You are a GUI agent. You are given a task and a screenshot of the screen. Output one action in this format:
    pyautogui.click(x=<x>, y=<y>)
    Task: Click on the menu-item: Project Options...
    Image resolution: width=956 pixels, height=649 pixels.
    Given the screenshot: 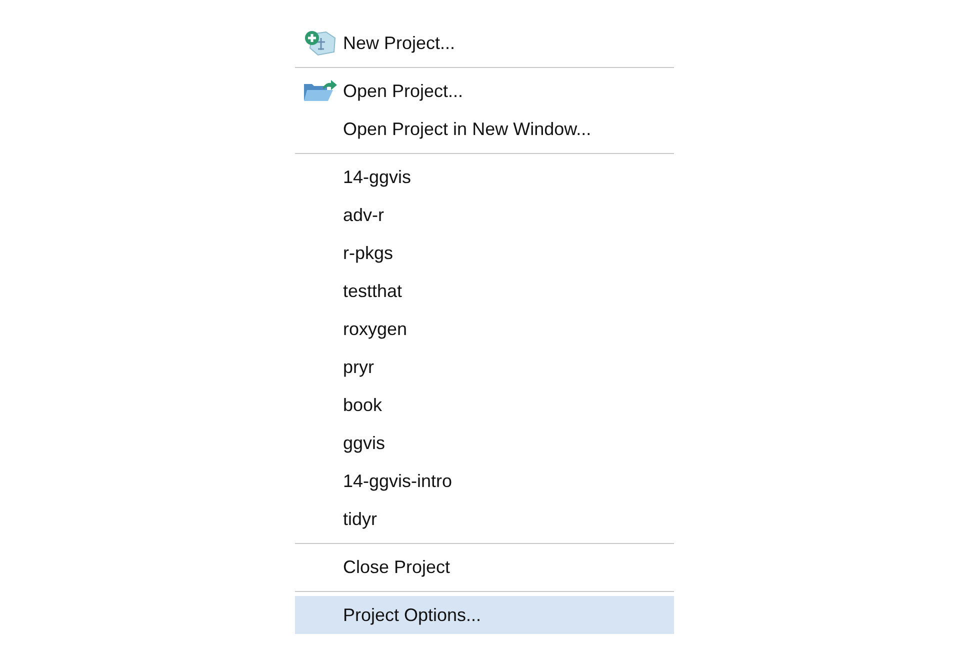 What is the action you would take?
    pyautogui.click(x=484, y=615)
    